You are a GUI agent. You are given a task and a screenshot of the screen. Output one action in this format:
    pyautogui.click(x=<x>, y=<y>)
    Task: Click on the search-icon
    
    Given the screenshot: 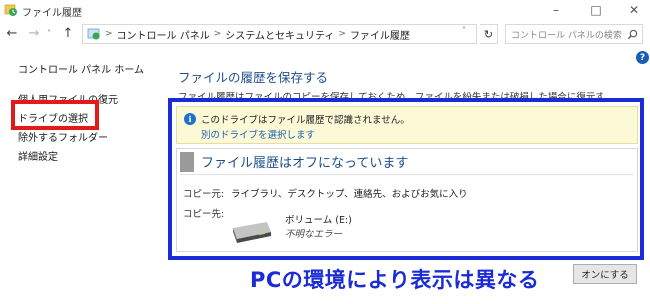 What is the action you would take?
    pyautogui.click(x=632, y=34)
    